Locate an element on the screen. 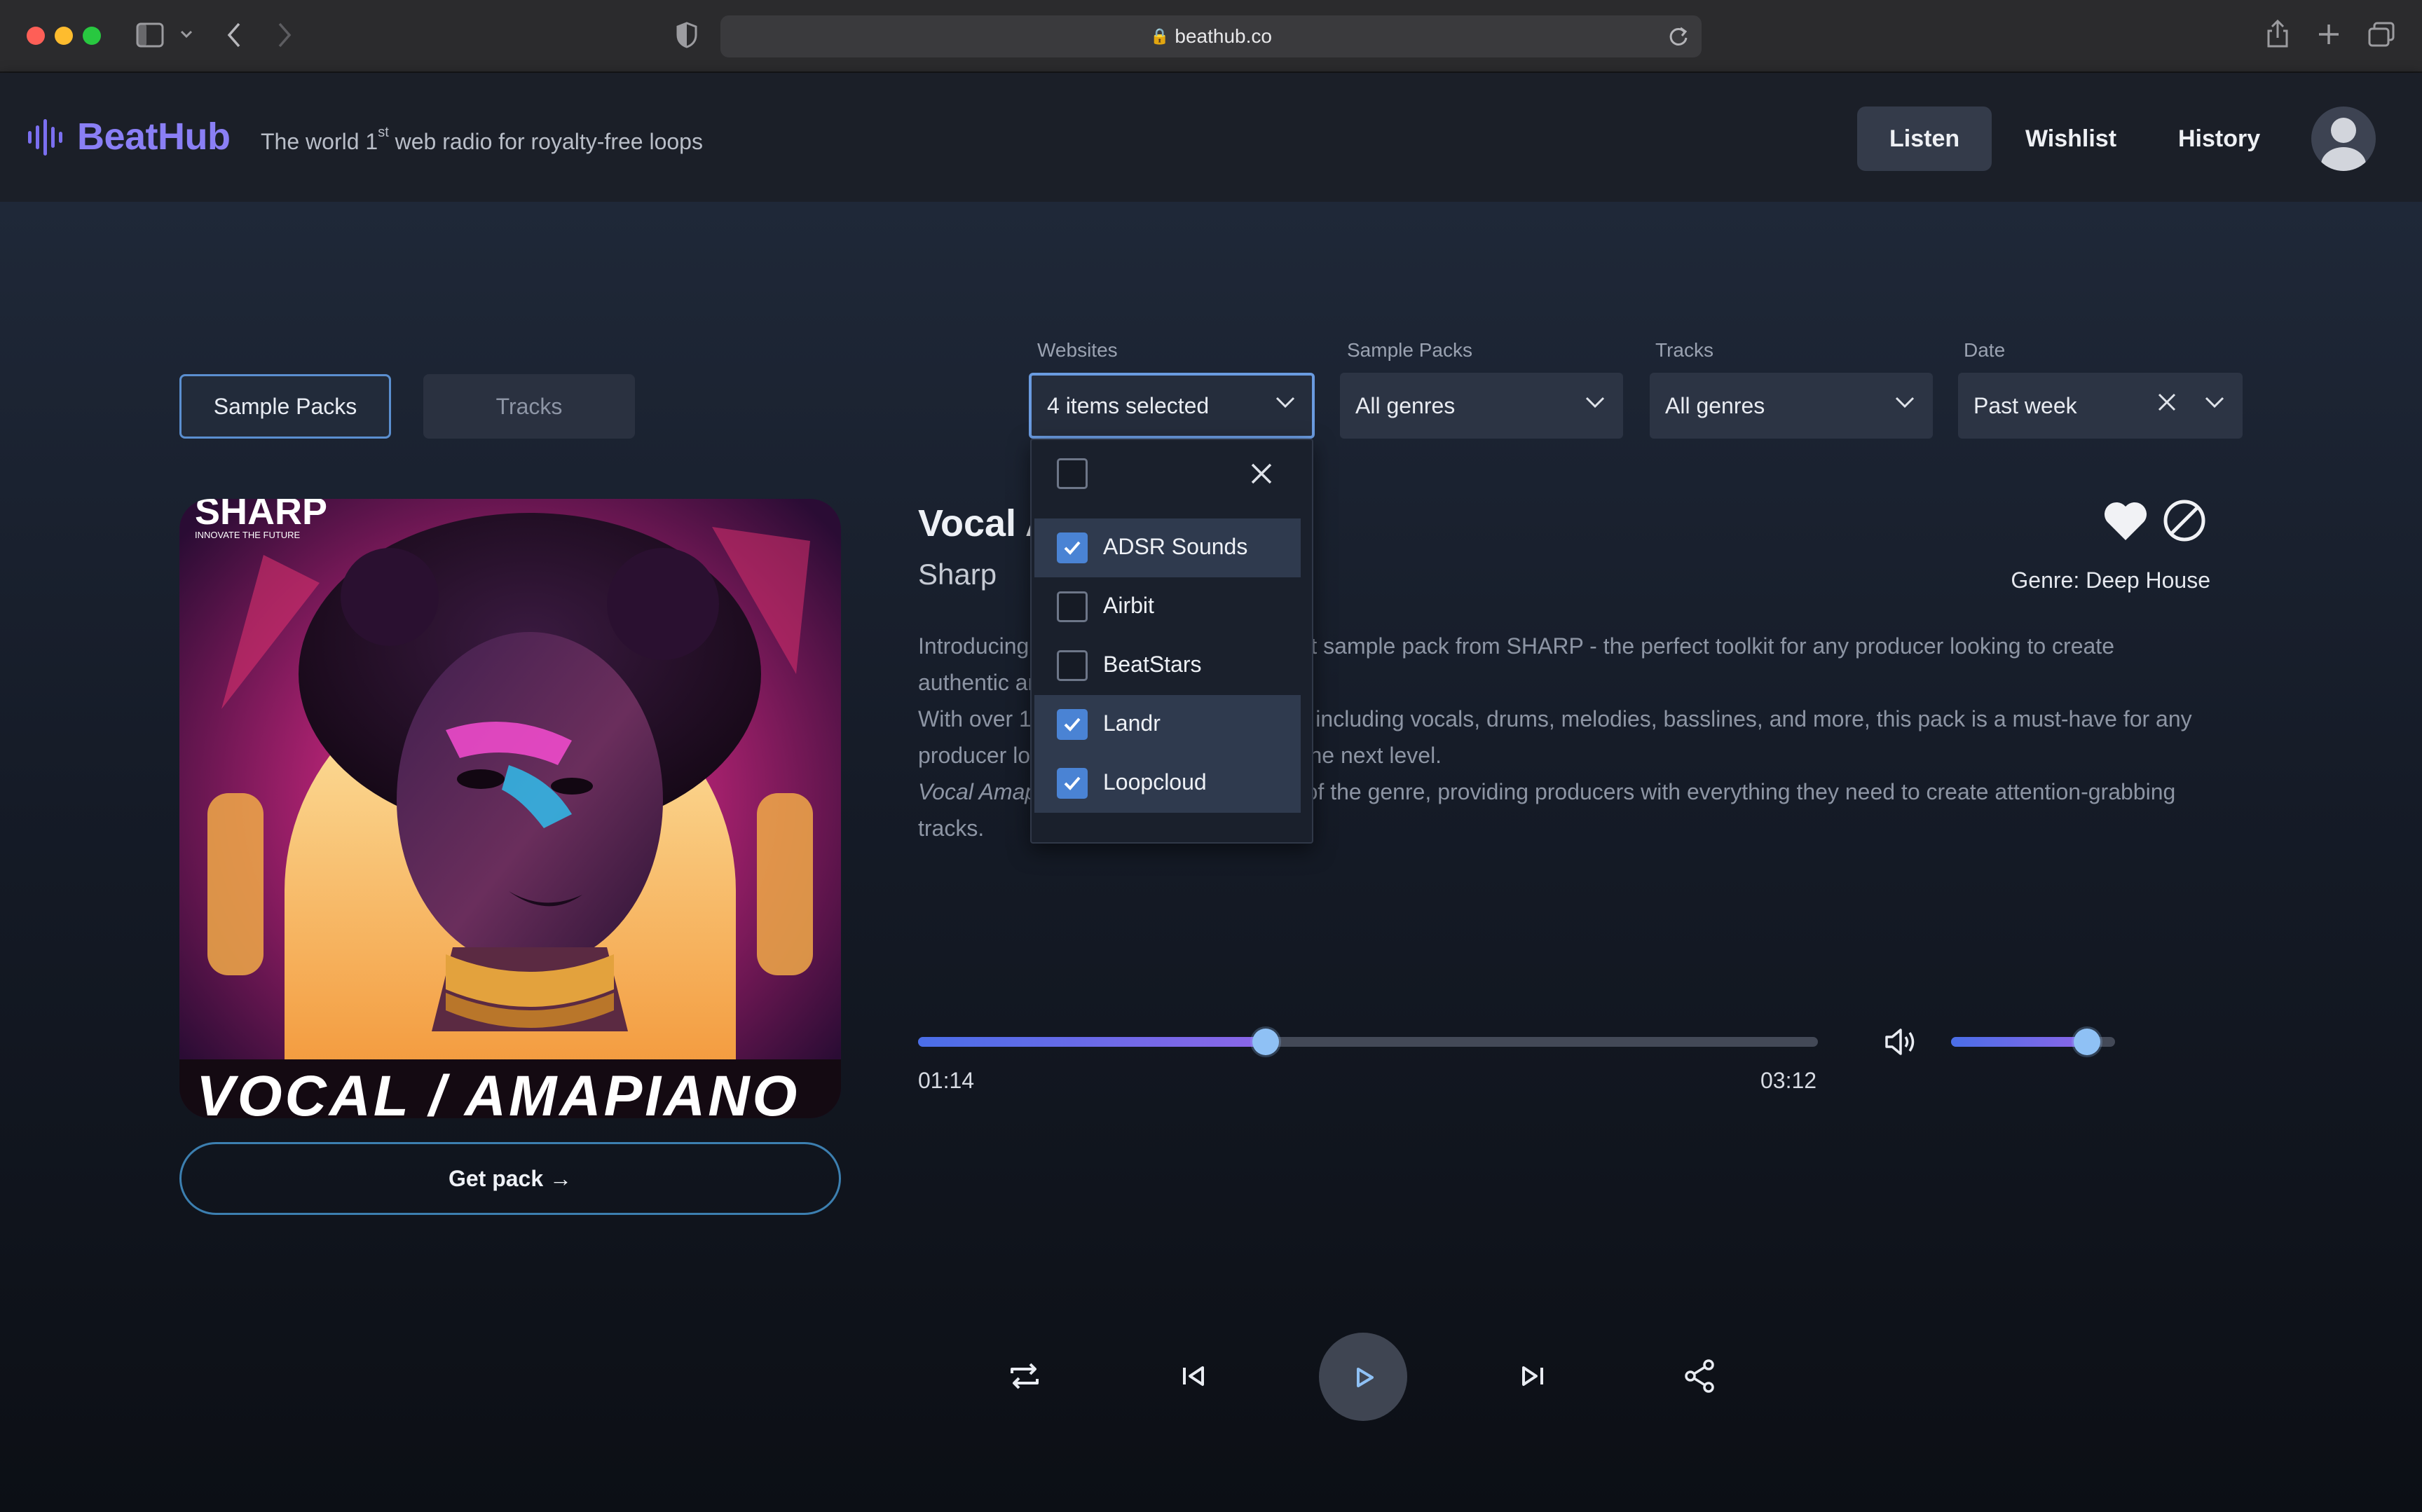  cover-top-text: SHARP is located at coordinates (261, 515).